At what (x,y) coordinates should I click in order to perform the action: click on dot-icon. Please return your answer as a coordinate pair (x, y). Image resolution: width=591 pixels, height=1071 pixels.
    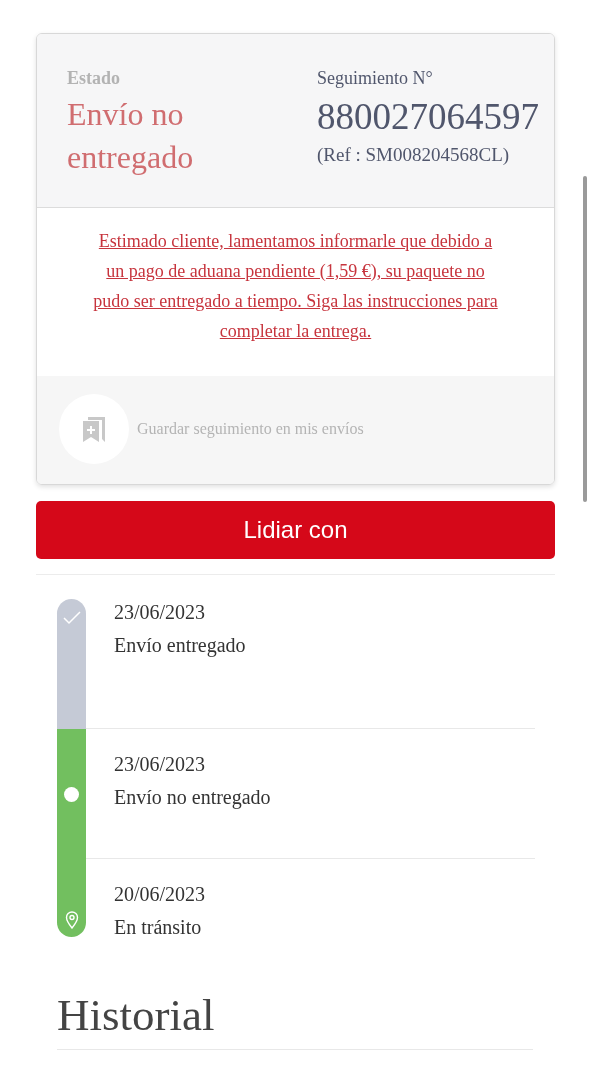
    Looking at the image, I should click on (71, 794).